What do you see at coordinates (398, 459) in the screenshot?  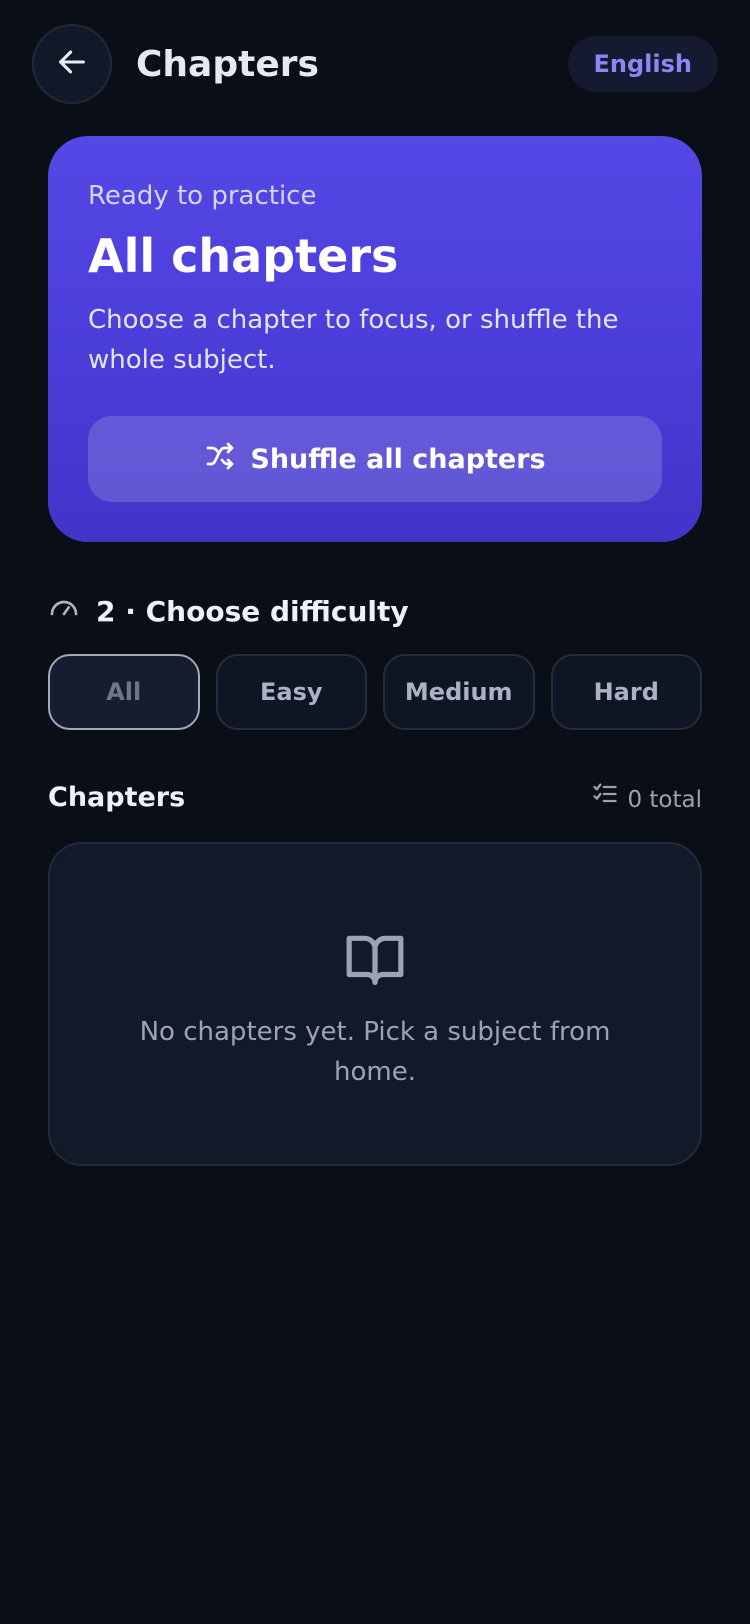 I see `shuffle-all-label: Shuffle all chapters` at bounding box center [398, 459].